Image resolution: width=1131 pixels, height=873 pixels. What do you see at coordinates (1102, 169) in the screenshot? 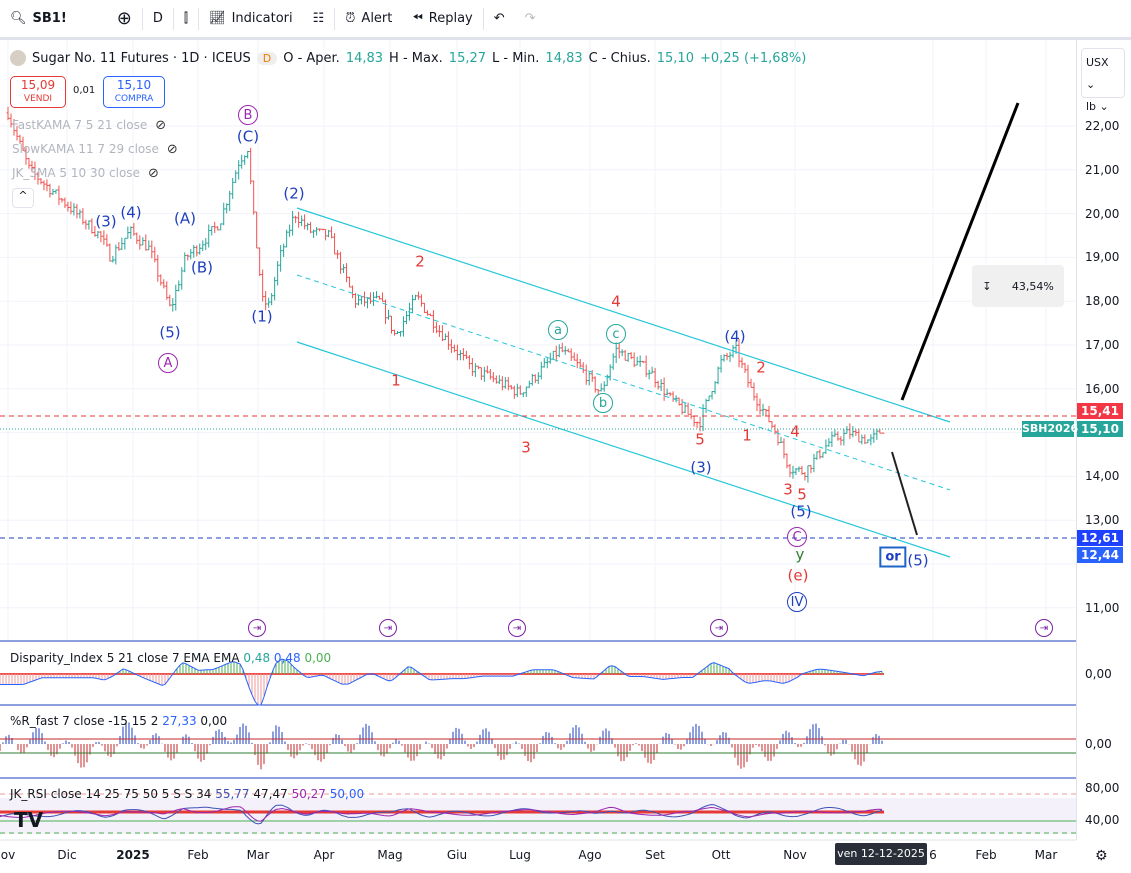
I see `price-tick: 21,00` at bounding box center [1102, 169].